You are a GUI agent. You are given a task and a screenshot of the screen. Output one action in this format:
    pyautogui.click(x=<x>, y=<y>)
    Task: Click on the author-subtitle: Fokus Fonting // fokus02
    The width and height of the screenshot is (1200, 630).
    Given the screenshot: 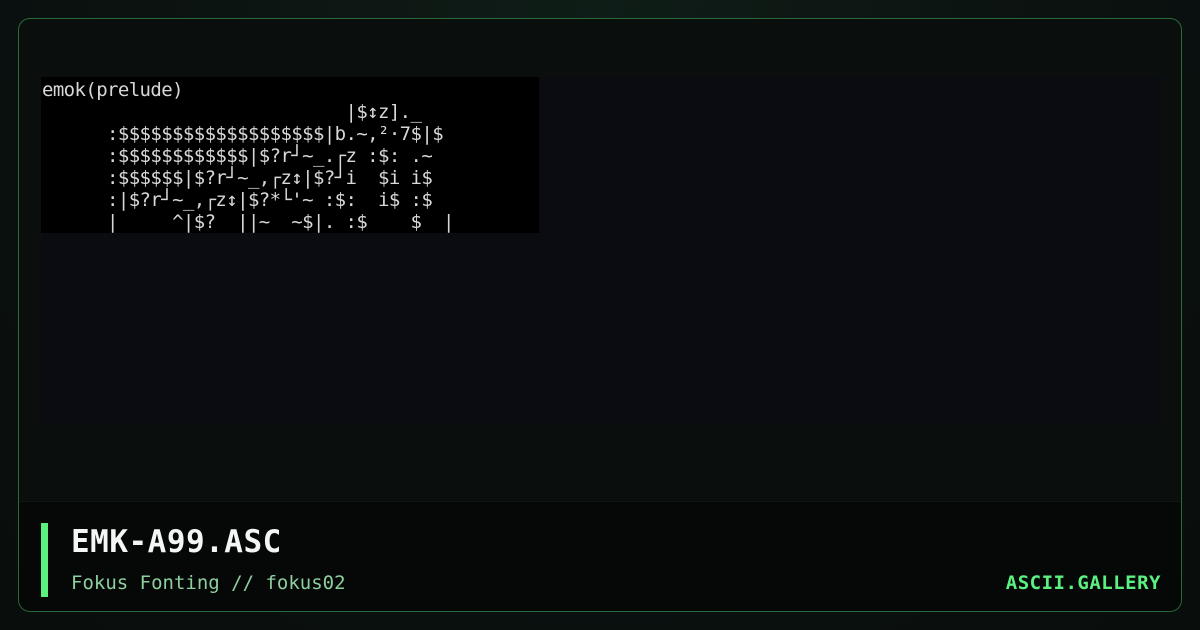 What is the action you would take?
    pyautogui.click(x=208, y=583)
    